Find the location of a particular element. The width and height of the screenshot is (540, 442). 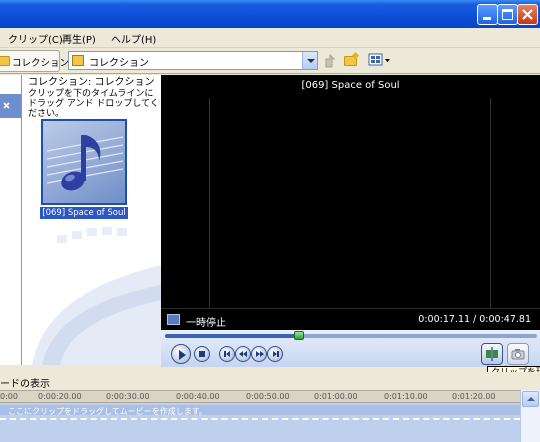

clip-icon is located at coordinates (173, 319).